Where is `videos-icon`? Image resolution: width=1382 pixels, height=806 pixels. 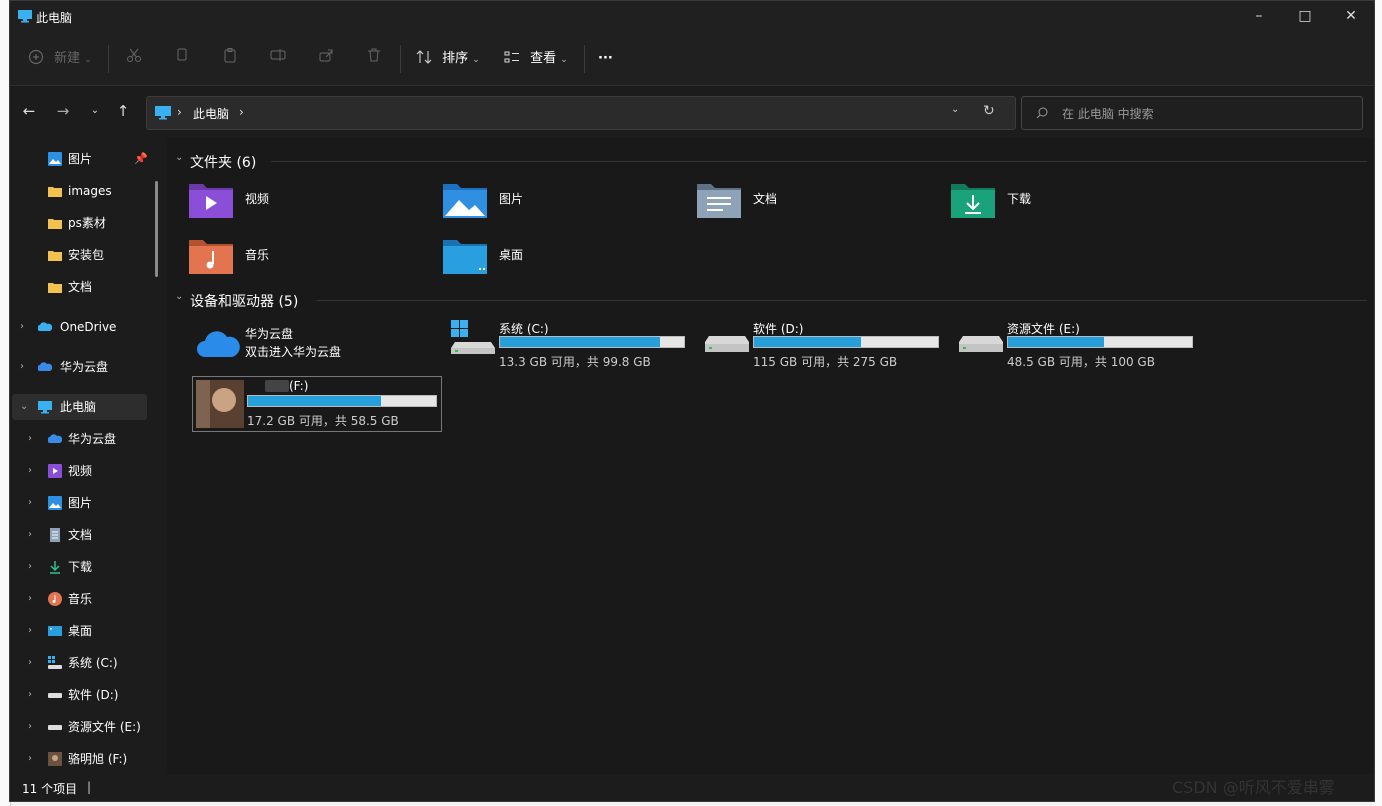
videos-icon is located at coordinates (55, 471).